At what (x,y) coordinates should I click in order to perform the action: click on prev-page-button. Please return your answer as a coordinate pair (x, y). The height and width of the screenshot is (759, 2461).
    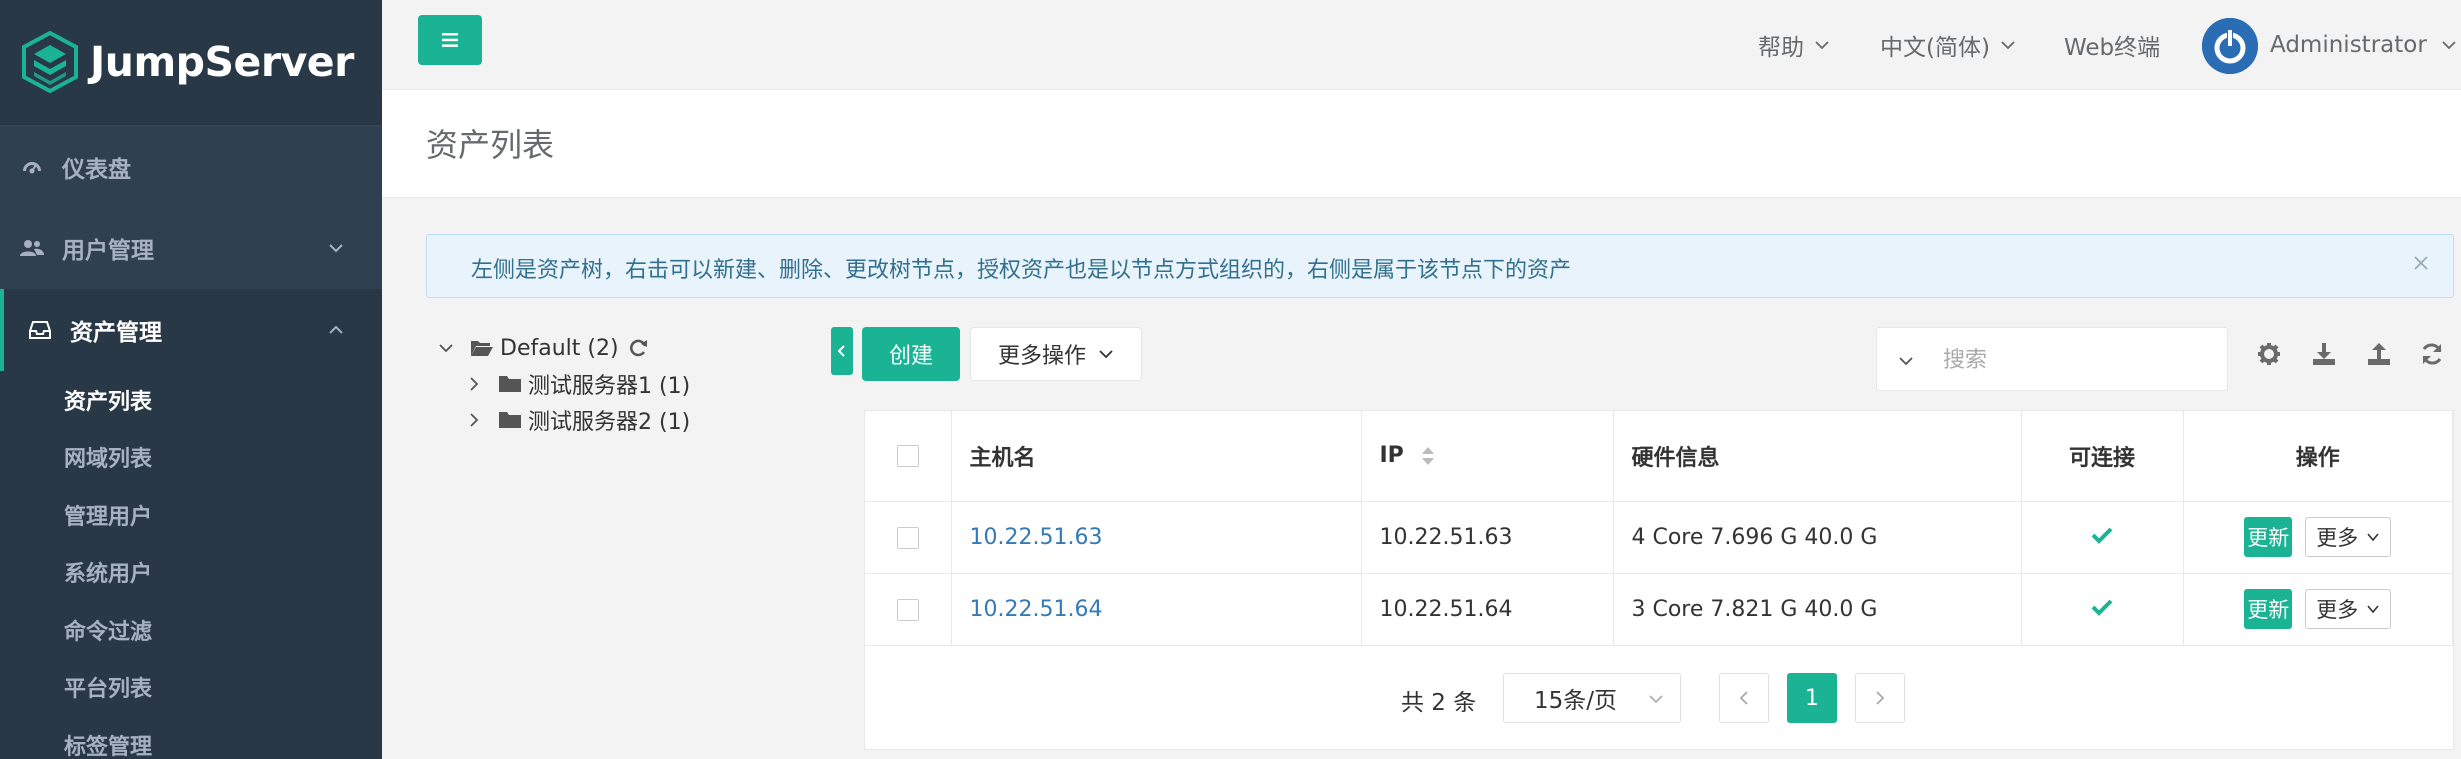
    Looking at the image, I should click on (1744, 698).